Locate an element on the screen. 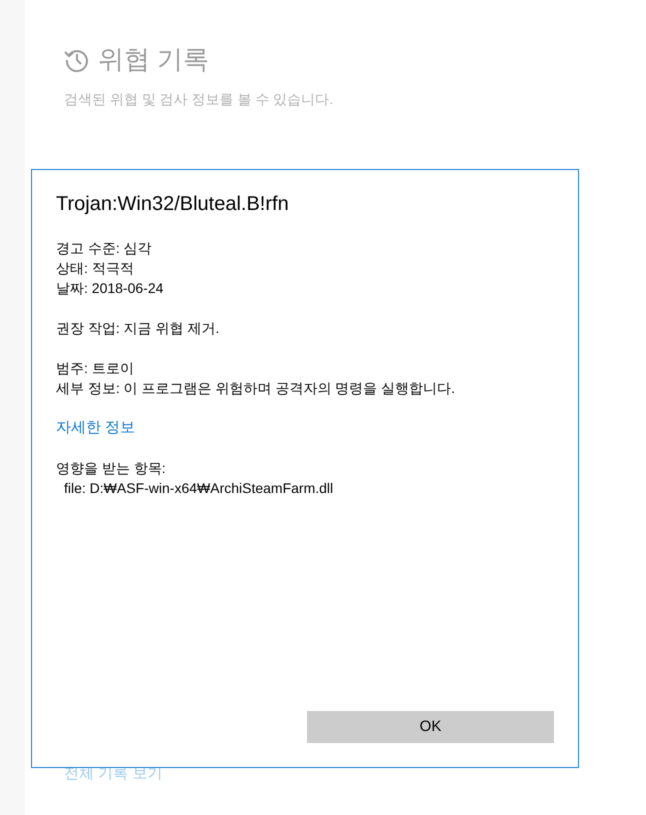 The width and height of the screenshot is (646, 815). detail-line: 상태: 적극적 is located at coordinates (95, 268).